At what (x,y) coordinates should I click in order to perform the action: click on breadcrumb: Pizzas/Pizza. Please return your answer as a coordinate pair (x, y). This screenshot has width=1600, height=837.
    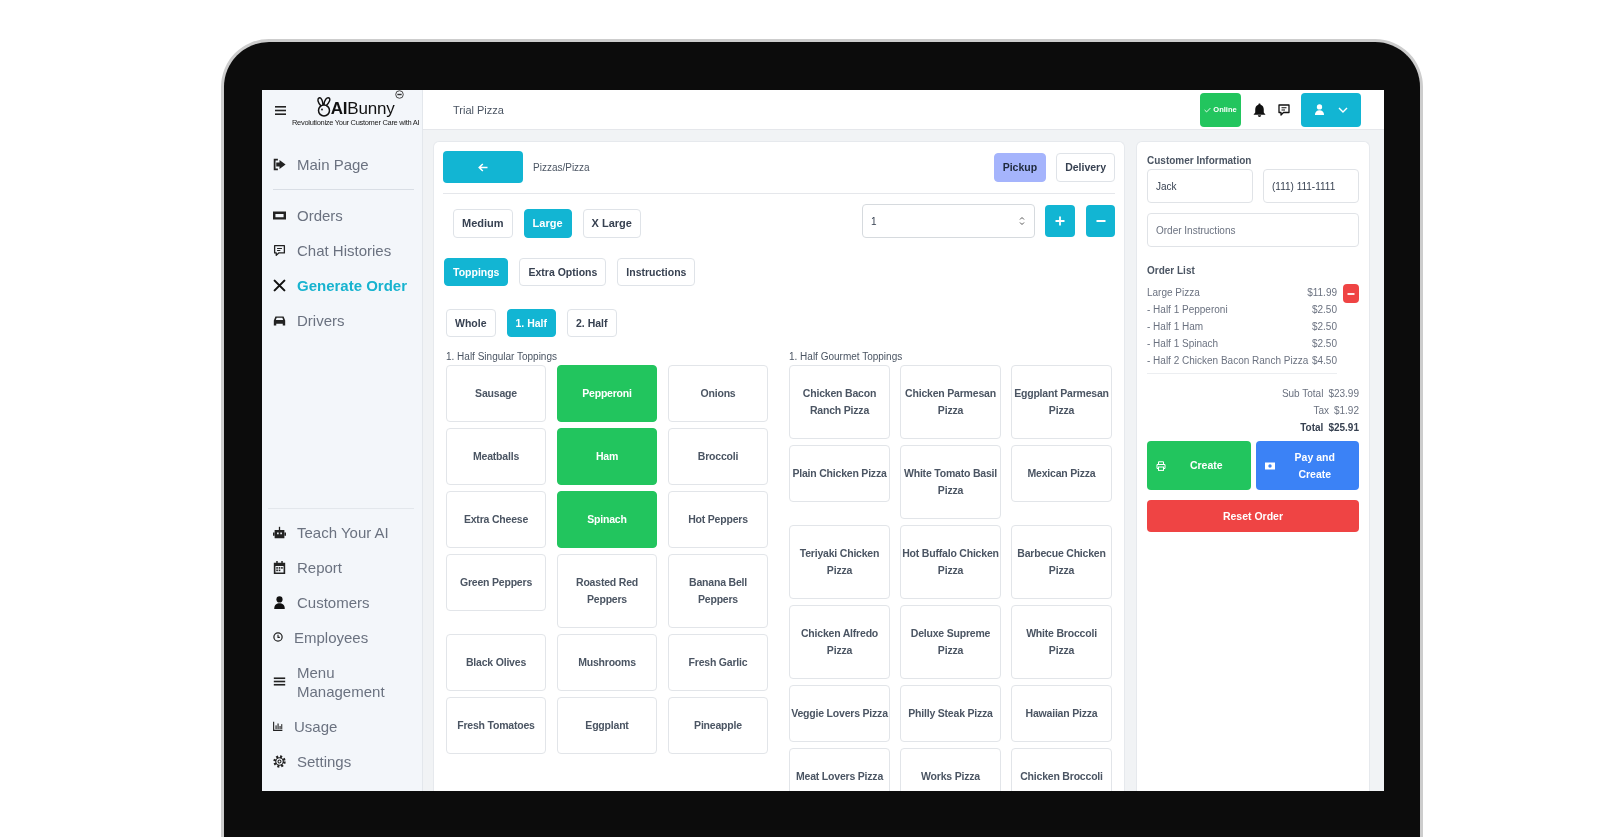
    Looking at the image, I should click on (561, 167).